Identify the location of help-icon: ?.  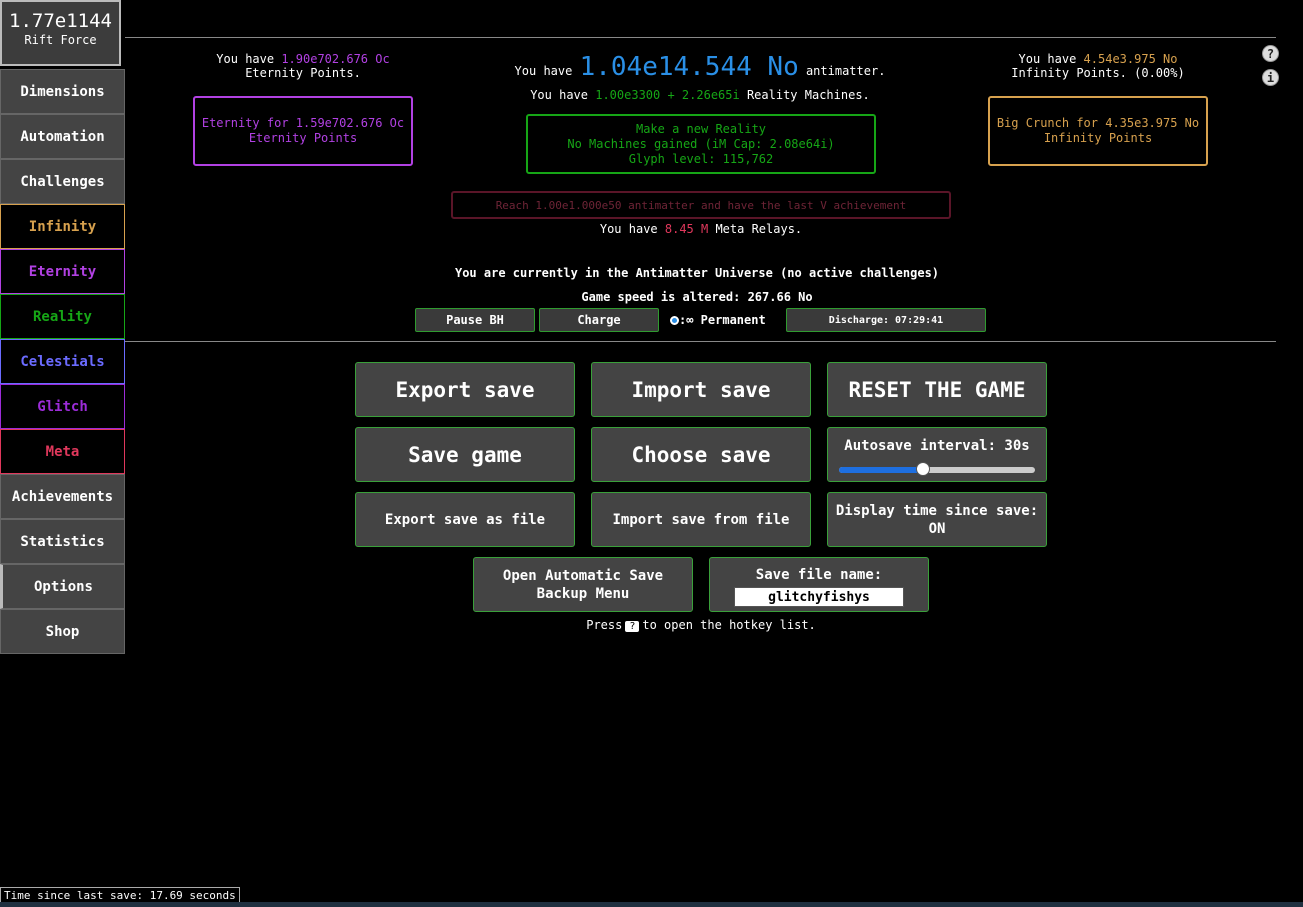
(1270, 53).